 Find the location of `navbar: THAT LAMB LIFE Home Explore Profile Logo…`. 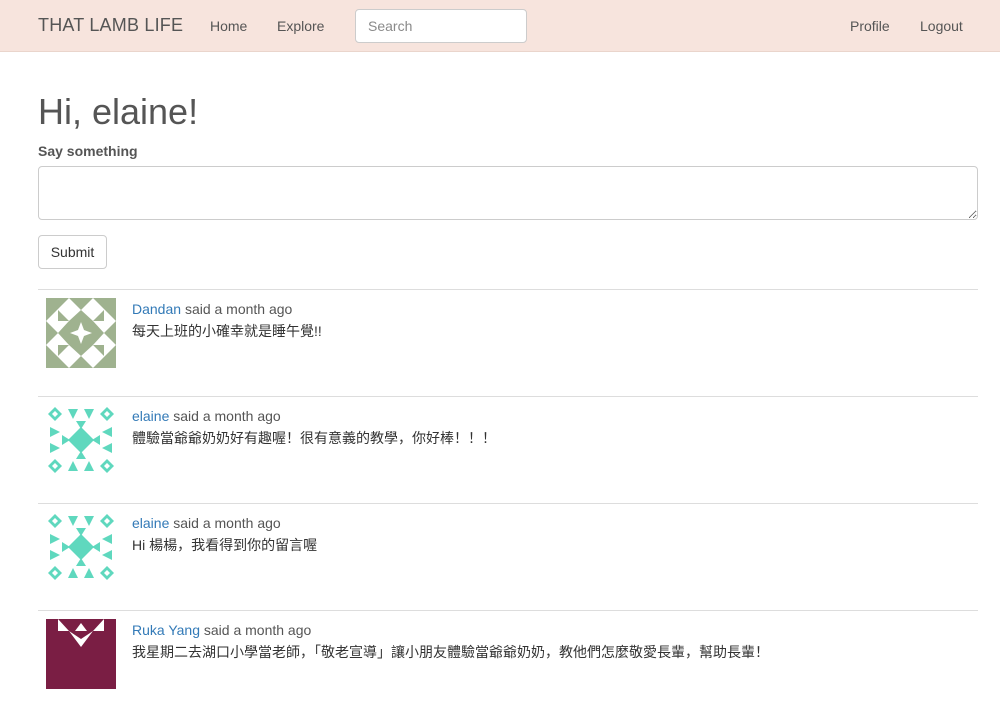

navbar: THAT LAMB LIFE Home Explore Profile Logo… is located at coordinates (500, 26).